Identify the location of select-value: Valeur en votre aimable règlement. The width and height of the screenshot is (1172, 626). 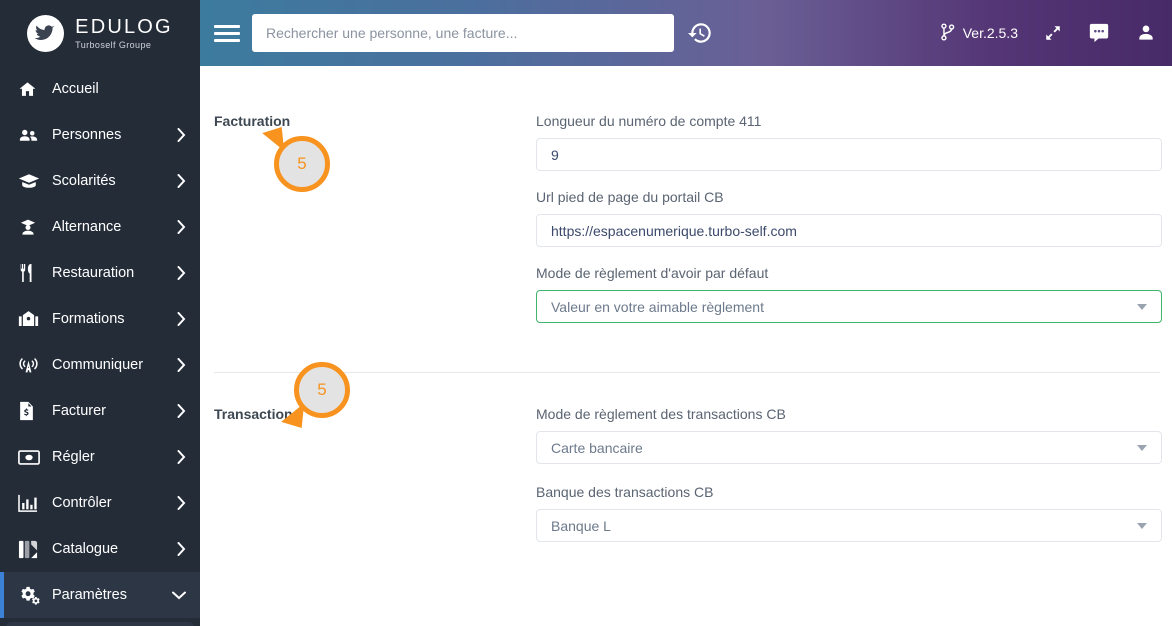
(657, 306).